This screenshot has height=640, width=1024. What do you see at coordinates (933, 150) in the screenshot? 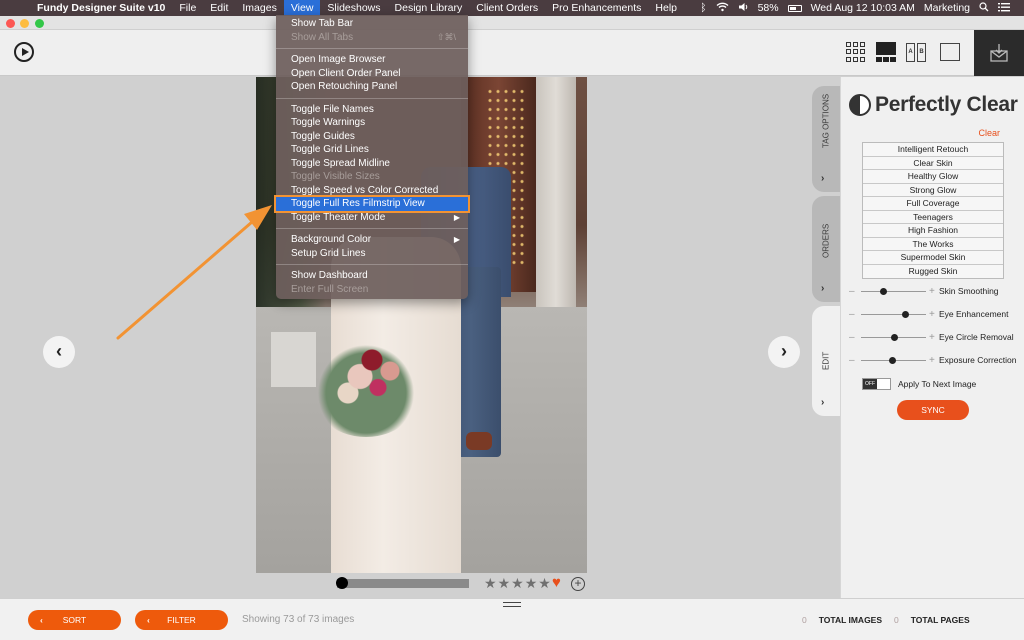
I see `preset-item: Intelligent Retouch` at bounding box center [933, 150].